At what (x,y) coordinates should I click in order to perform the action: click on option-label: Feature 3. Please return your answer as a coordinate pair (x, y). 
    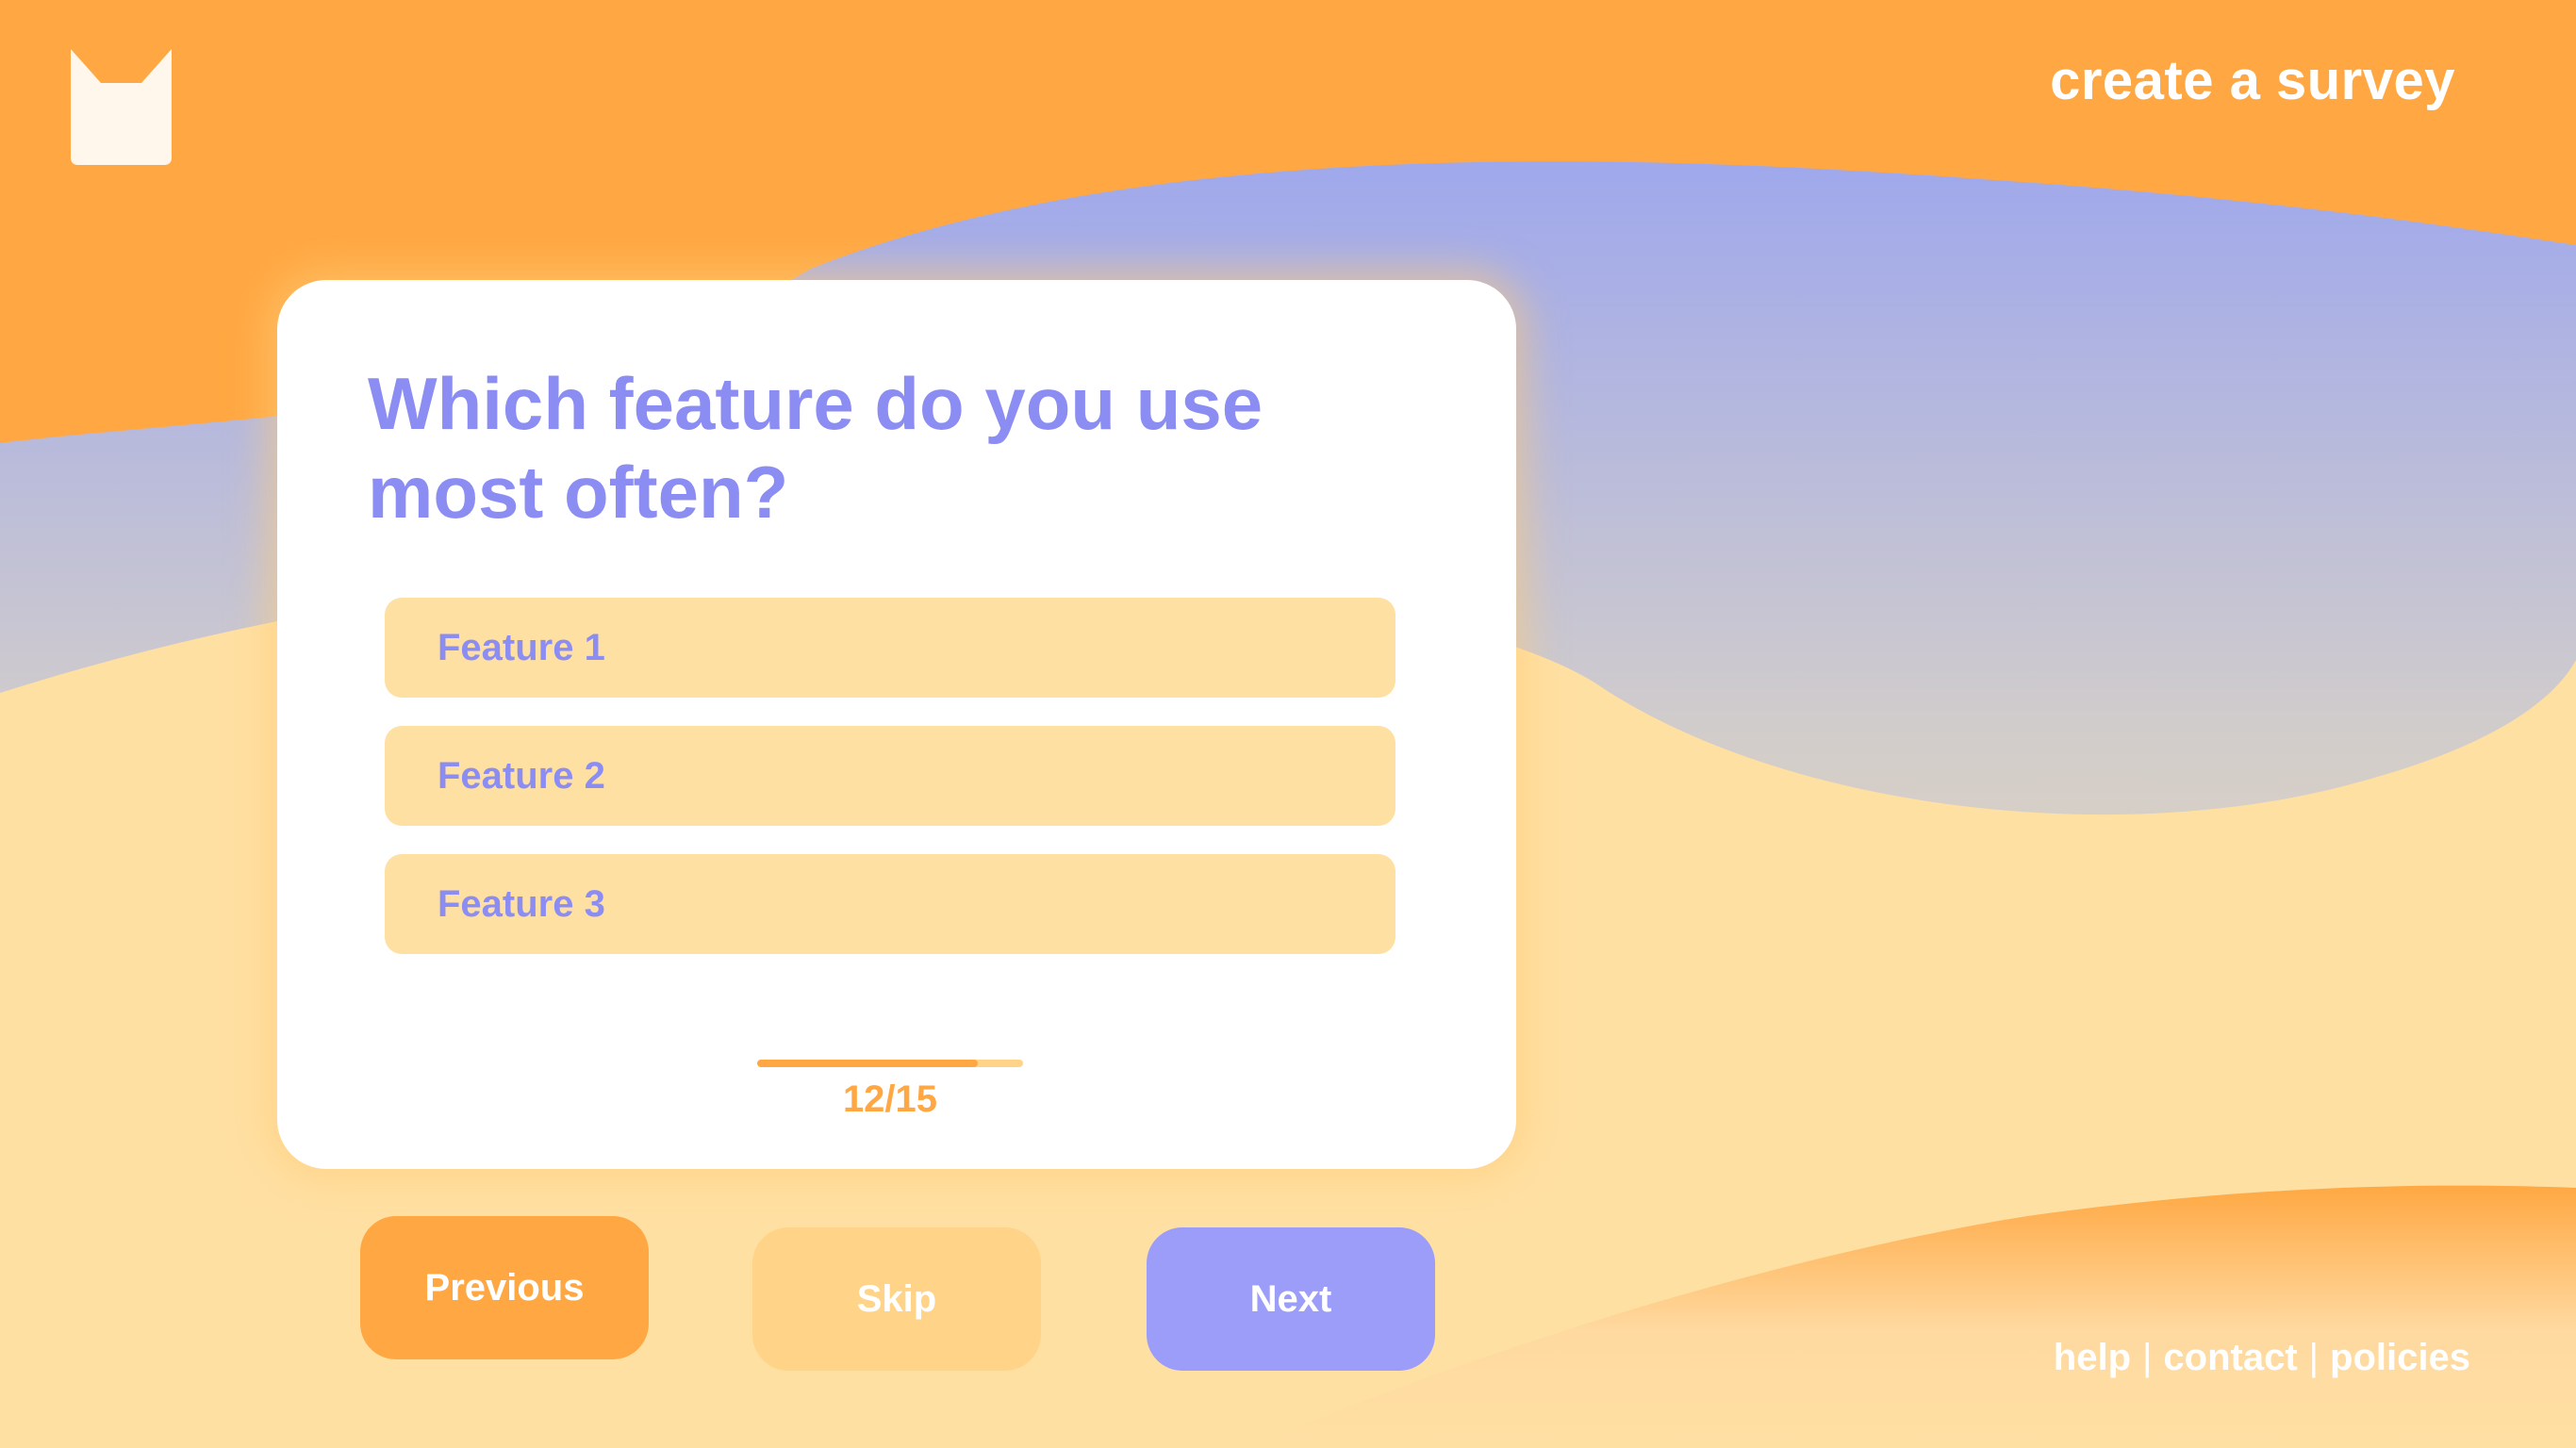
    Looking at the image, I should click on (521, 903).